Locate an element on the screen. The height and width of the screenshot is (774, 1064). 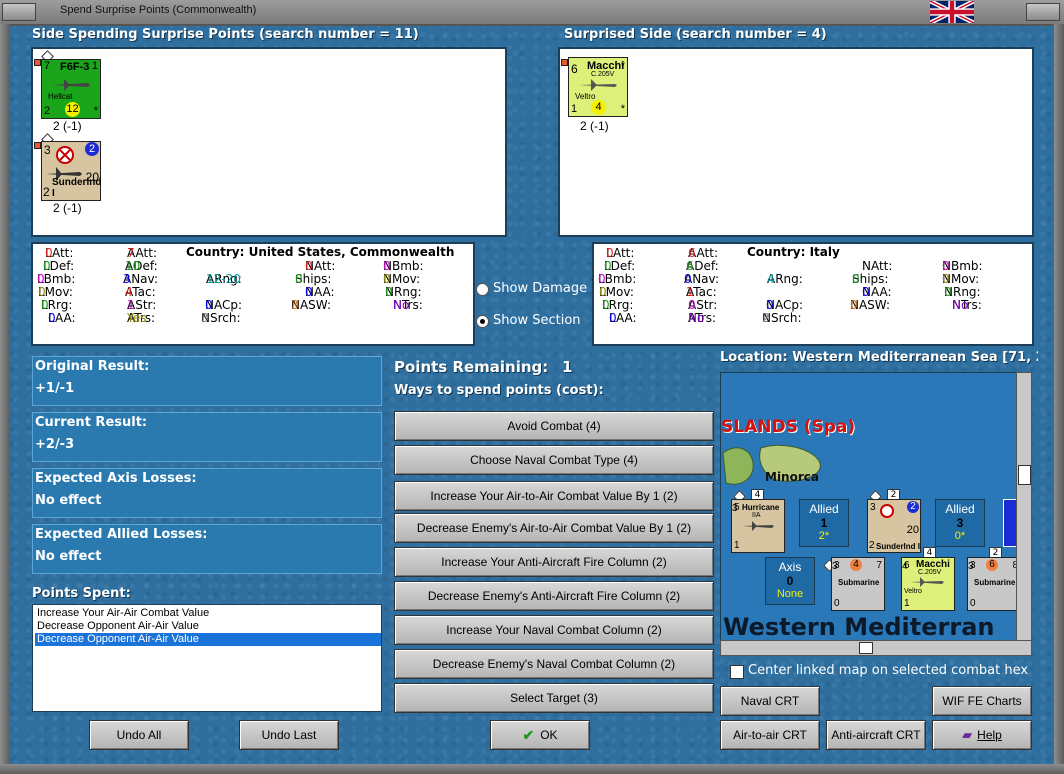
islands-terrain is located at coordinates (771, 464).